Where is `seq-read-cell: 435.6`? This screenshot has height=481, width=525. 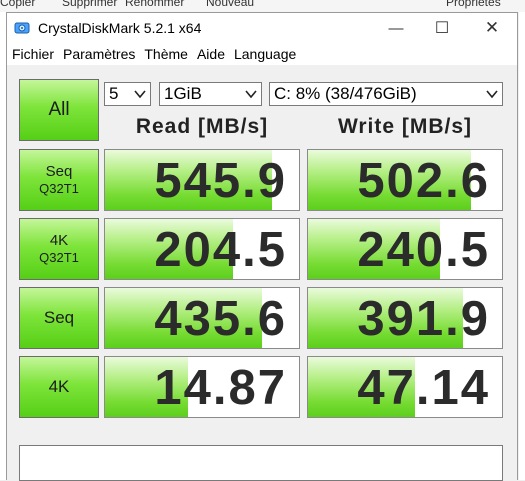 seq-read-cell: 435.6 is located at coordinates (202, 318).